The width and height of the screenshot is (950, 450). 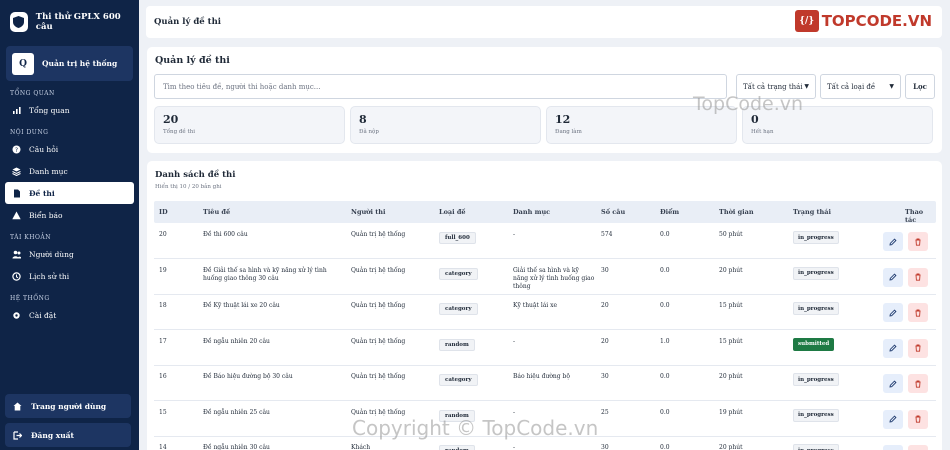 I want to click on type-select: Tất cả loại đề ▼, so click(x=860, y=86).